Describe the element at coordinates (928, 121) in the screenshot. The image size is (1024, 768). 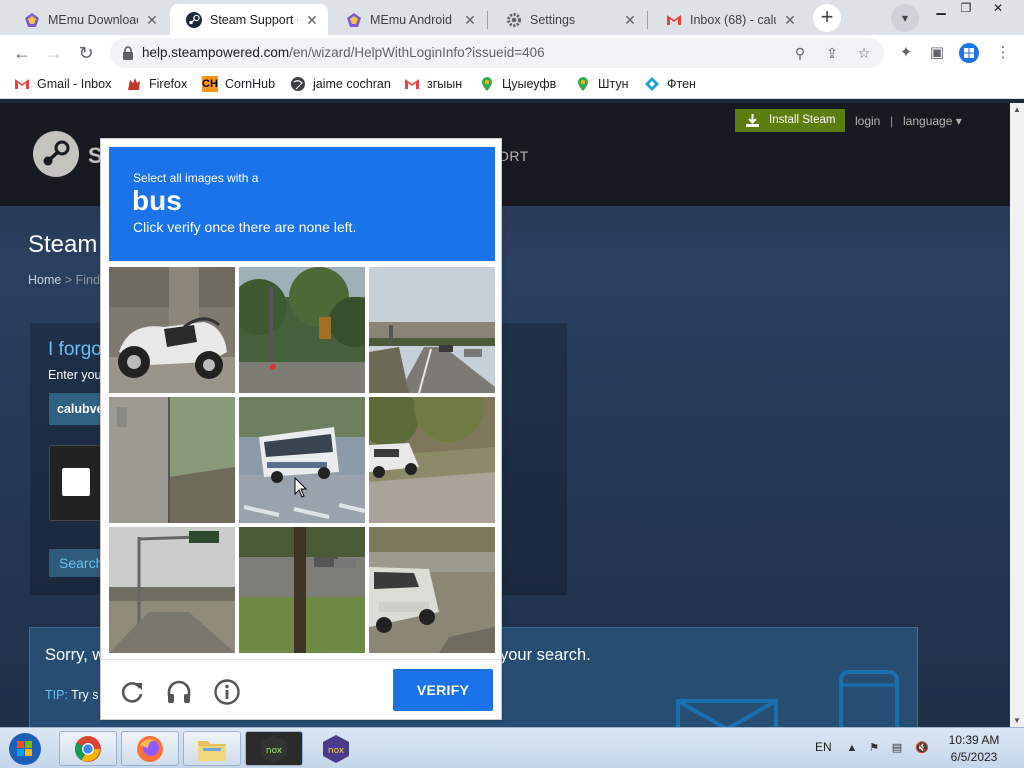
I see `language-label: language` at that location.